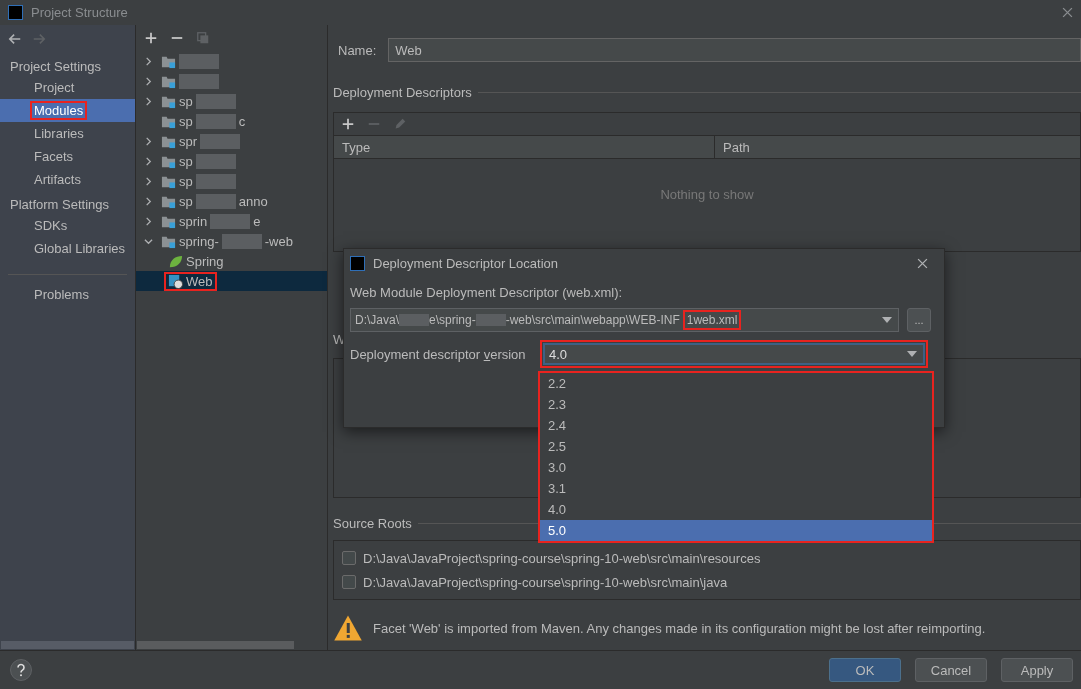 The width and height of the screenshot is (1081, 689). I want to click on tree-item: sp anno, so click(231, 201).